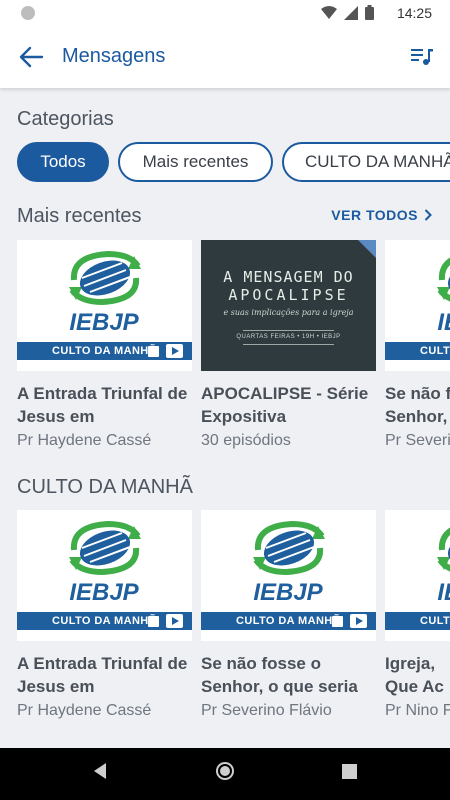 The width and height of the screenshot is (450, 800). Describe the element at coordinates (63, 162) in the screenshot. I see `chip-todos: Todos` at that location.